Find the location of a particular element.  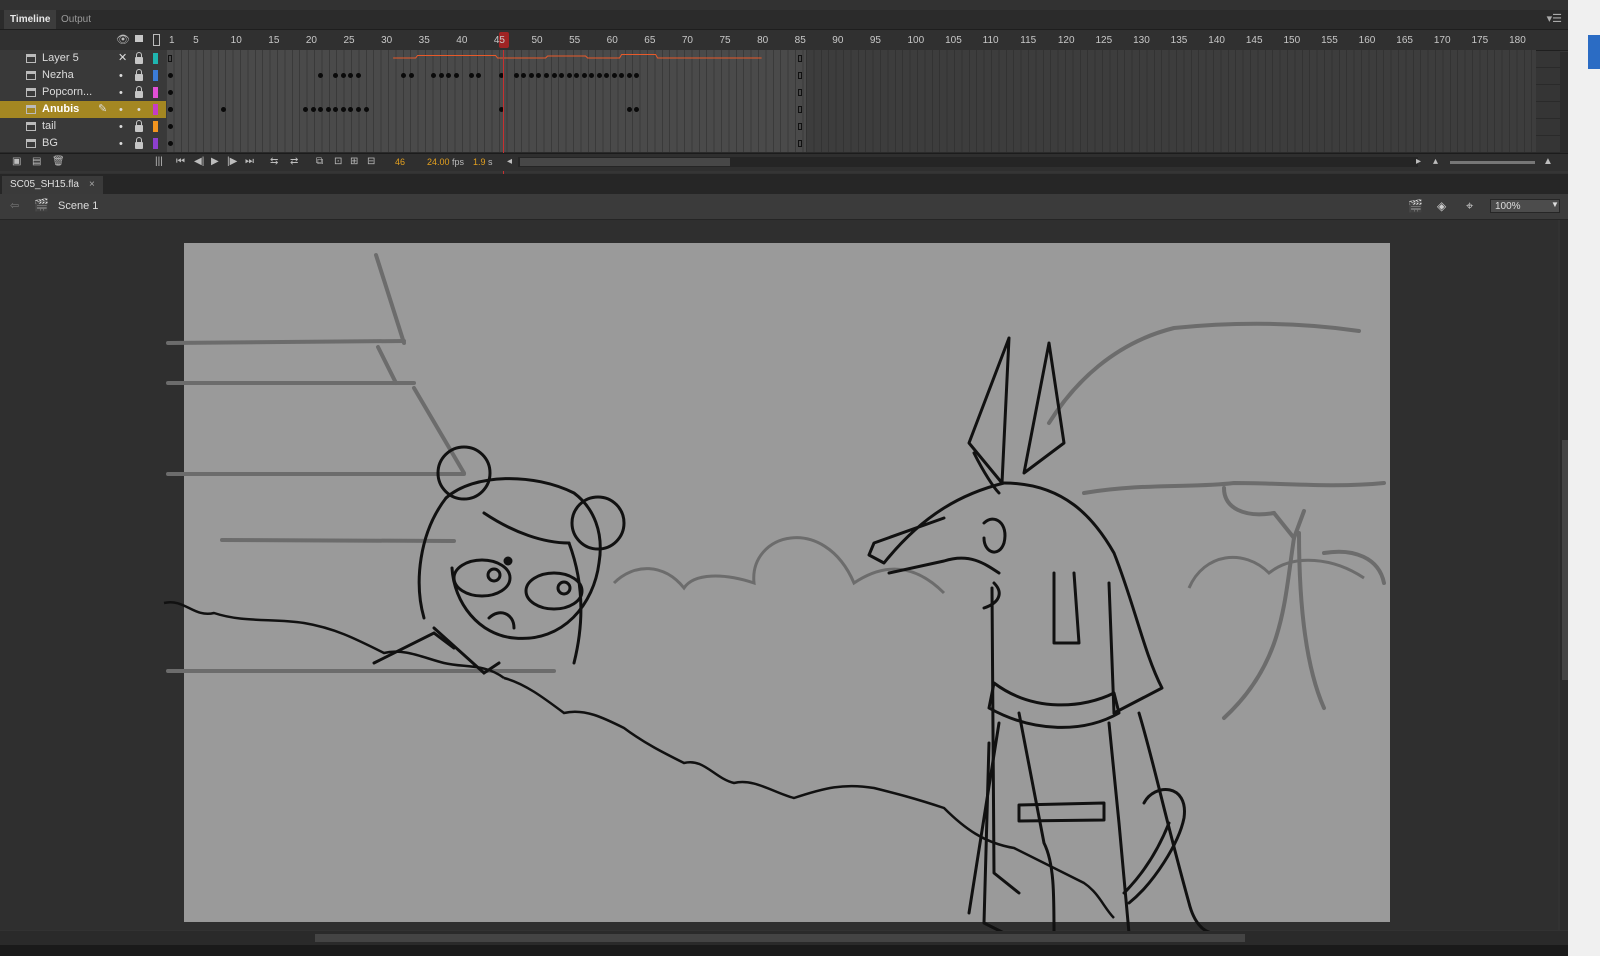

chevron-down-icon: ▼ is located at coordinates (1555, 204).